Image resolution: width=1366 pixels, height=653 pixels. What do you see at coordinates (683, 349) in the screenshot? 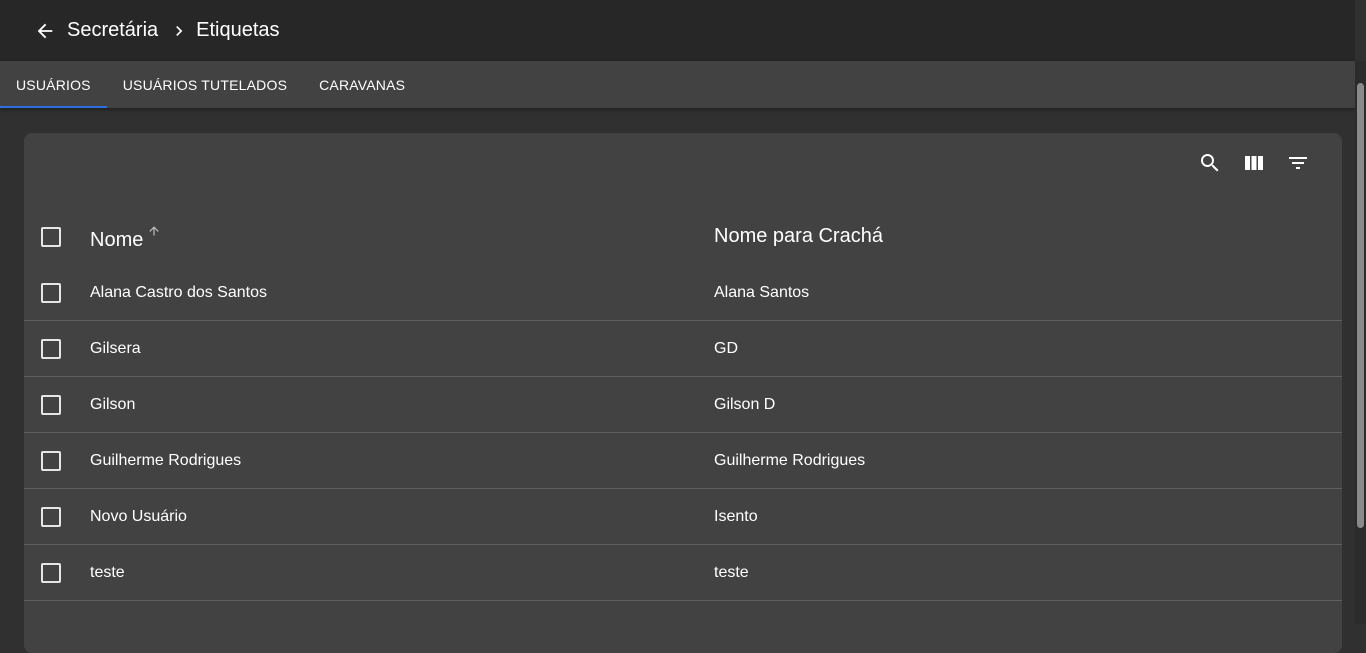
I see `table-row: Gilsera GD` at bounding box center [683, 349].